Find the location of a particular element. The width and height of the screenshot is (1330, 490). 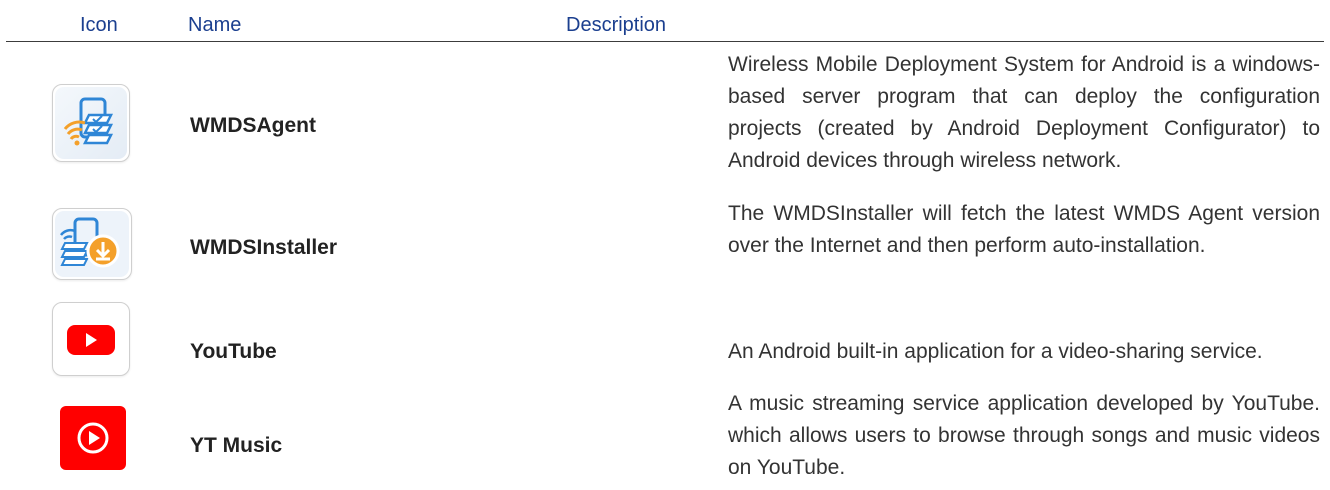

row-name: YouTube is located at coordinates (233, 351).